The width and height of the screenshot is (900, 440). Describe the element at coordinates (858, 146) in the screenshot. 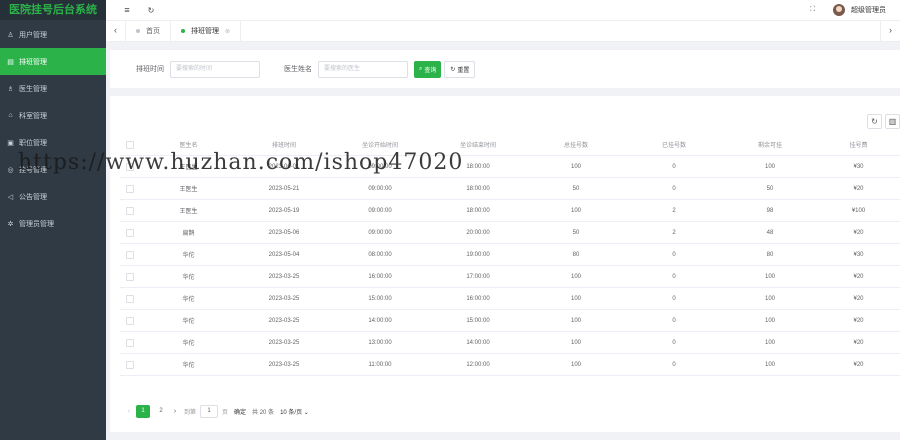

I see `column-header-fee: 挂号费` at that location.